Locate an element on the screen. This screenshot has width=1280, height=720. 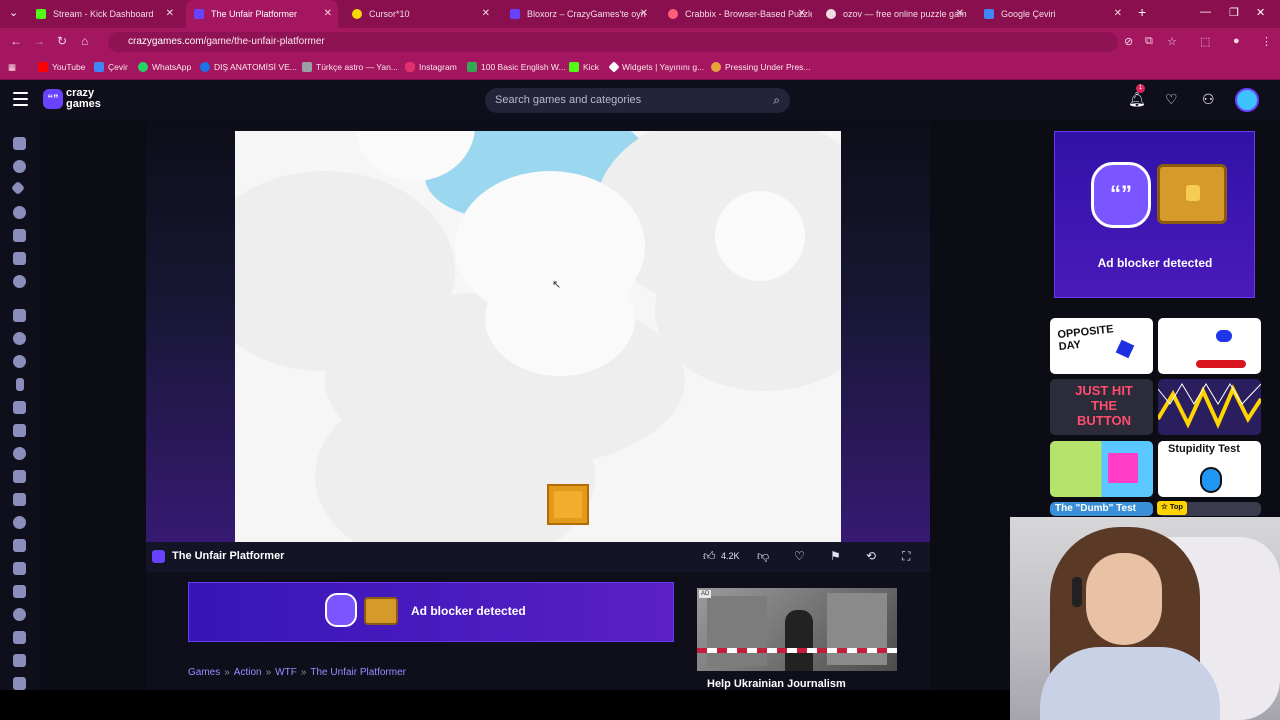
bell-icon: 🔔︎ is located at coordinates (1137, 99).